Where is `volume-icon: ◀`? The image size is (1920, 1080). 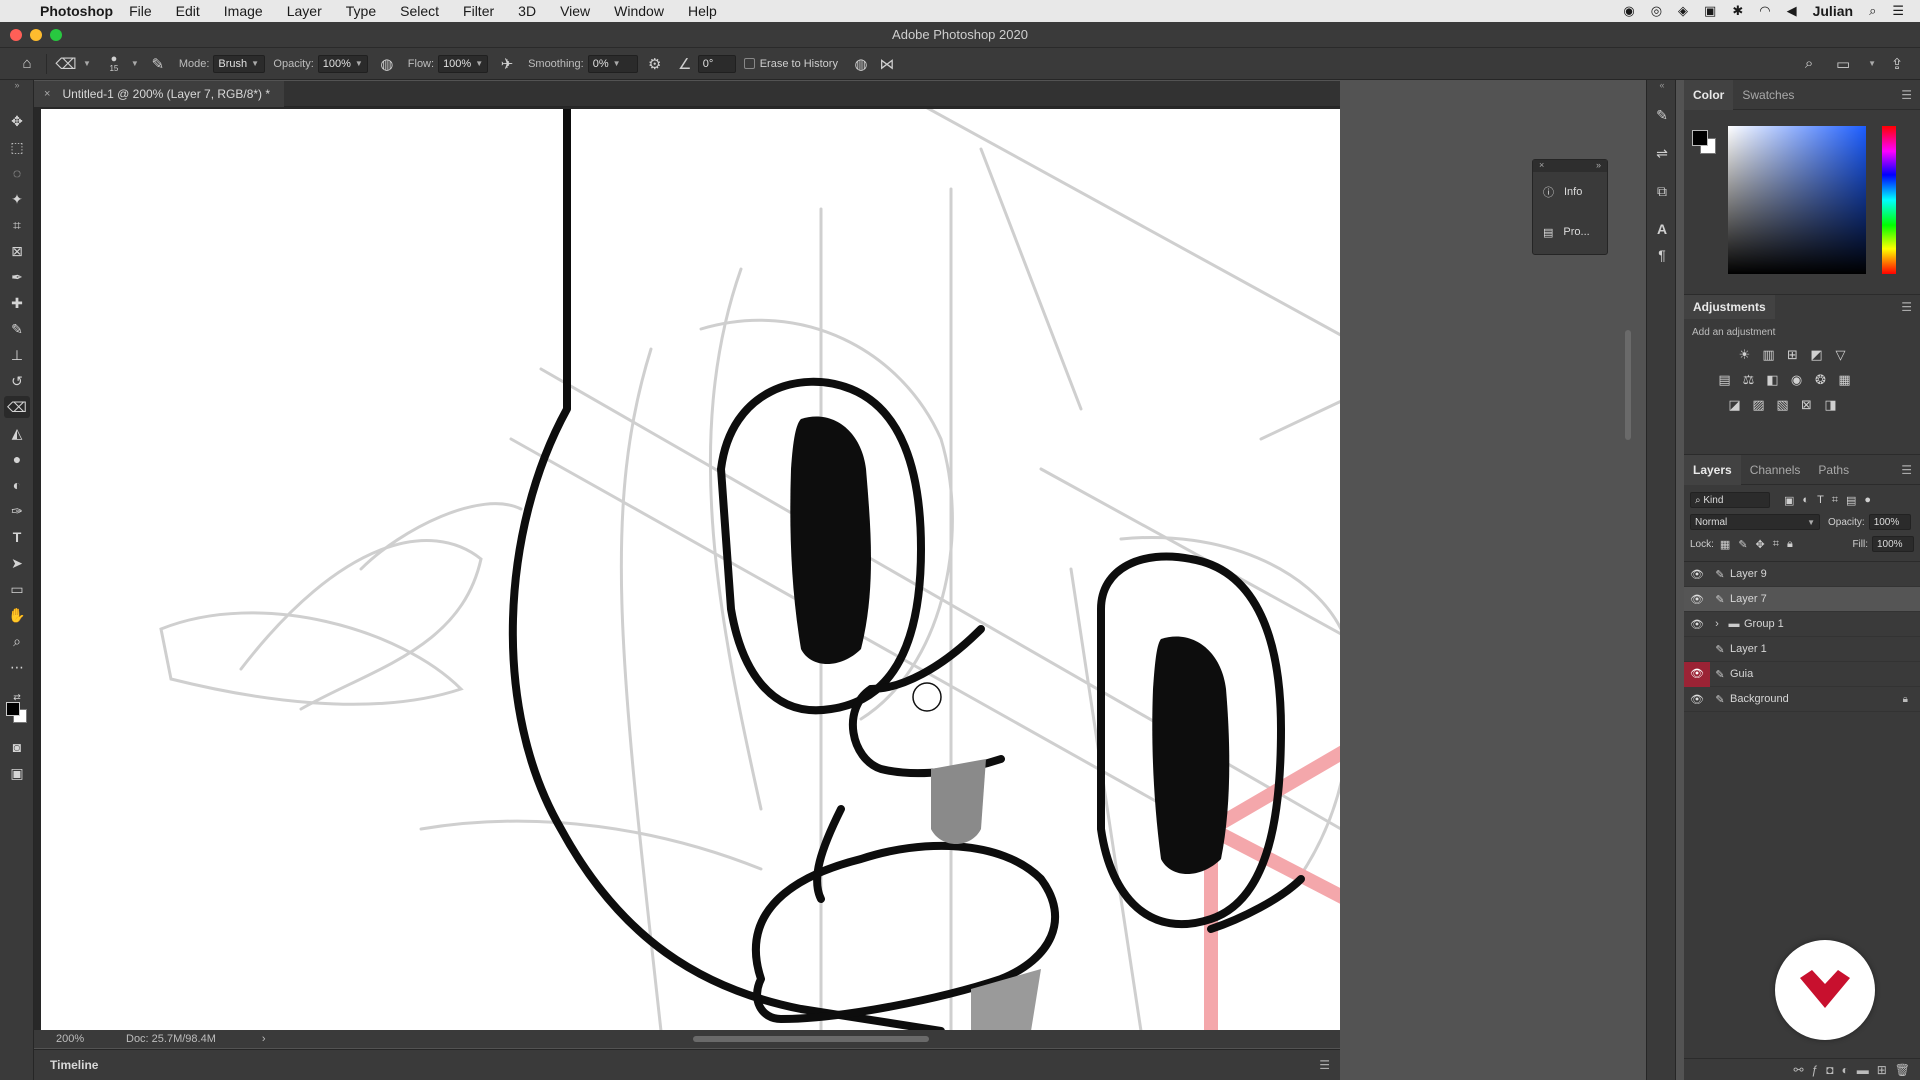 volume-icon: ◀ is located at coordinates (1792, 11).